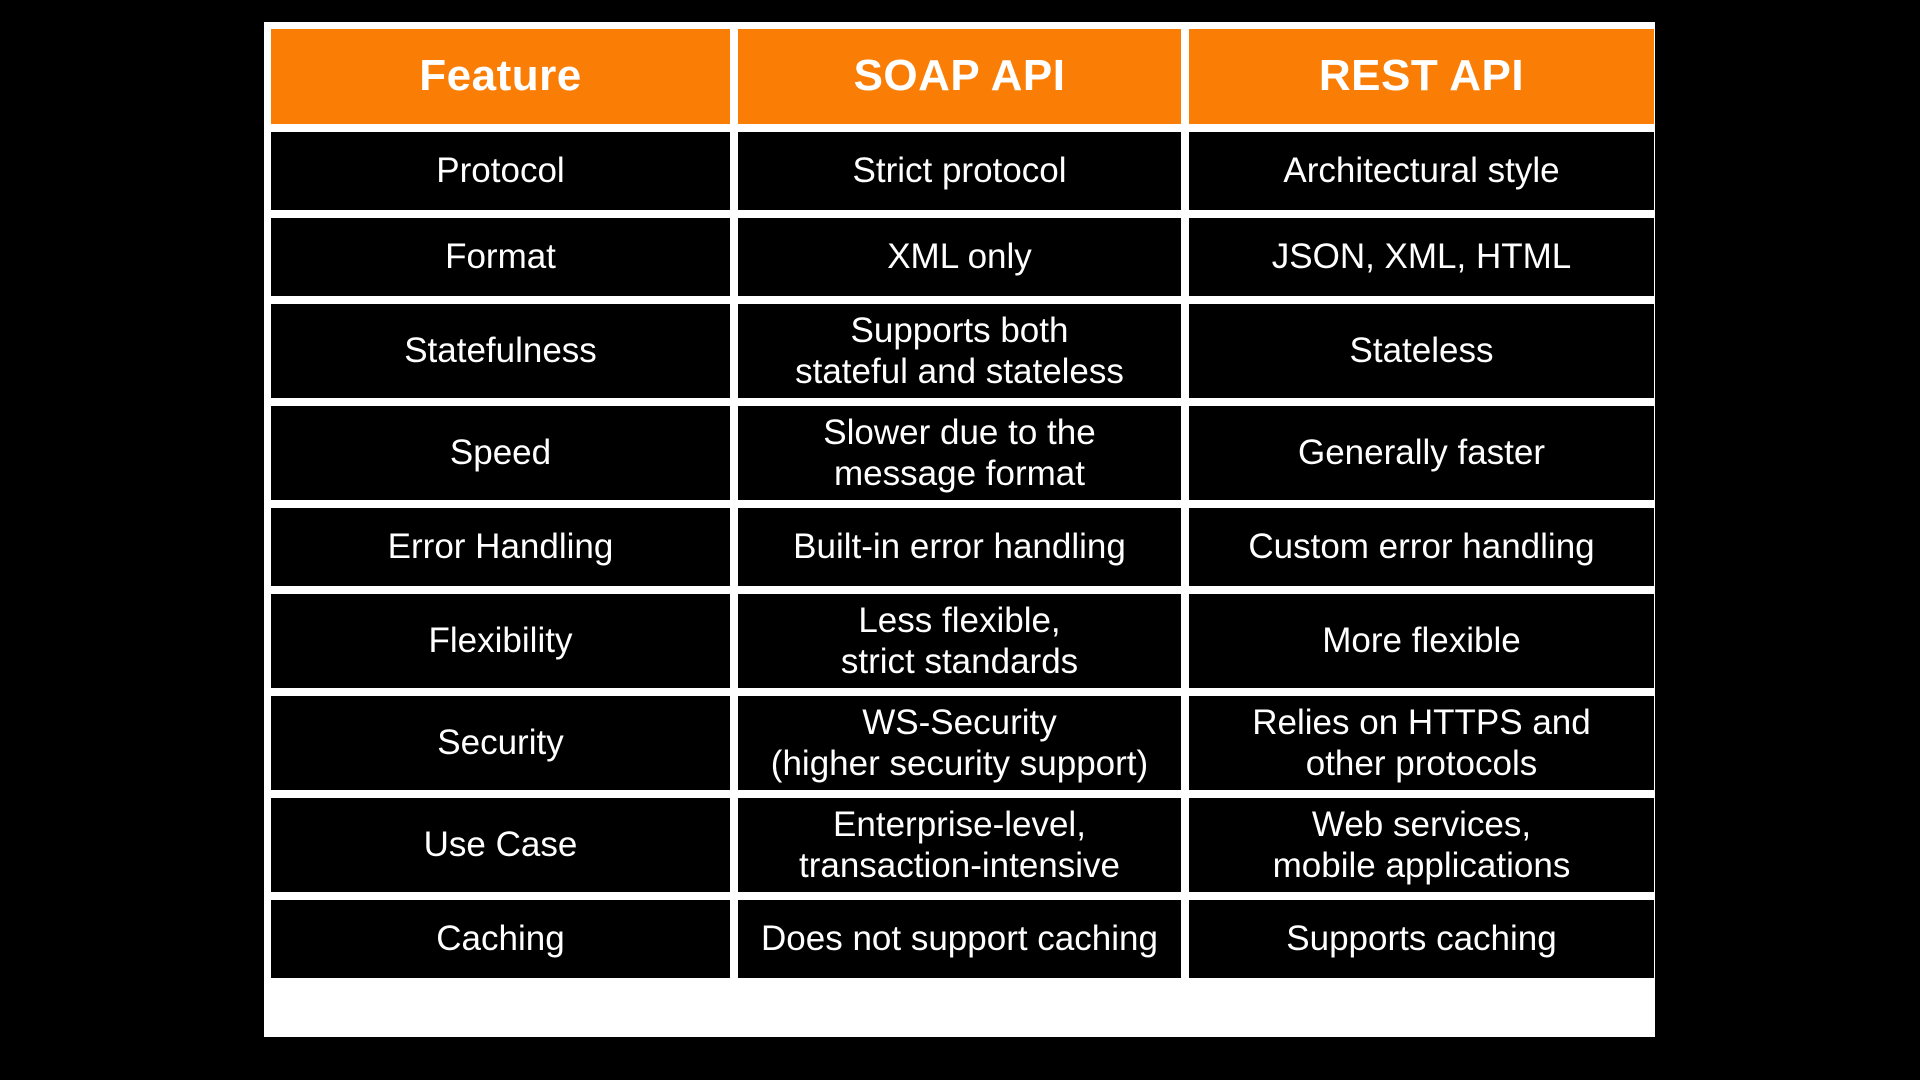  I want to click on header-label-soap-api: SOAP API, so click(959, 76).